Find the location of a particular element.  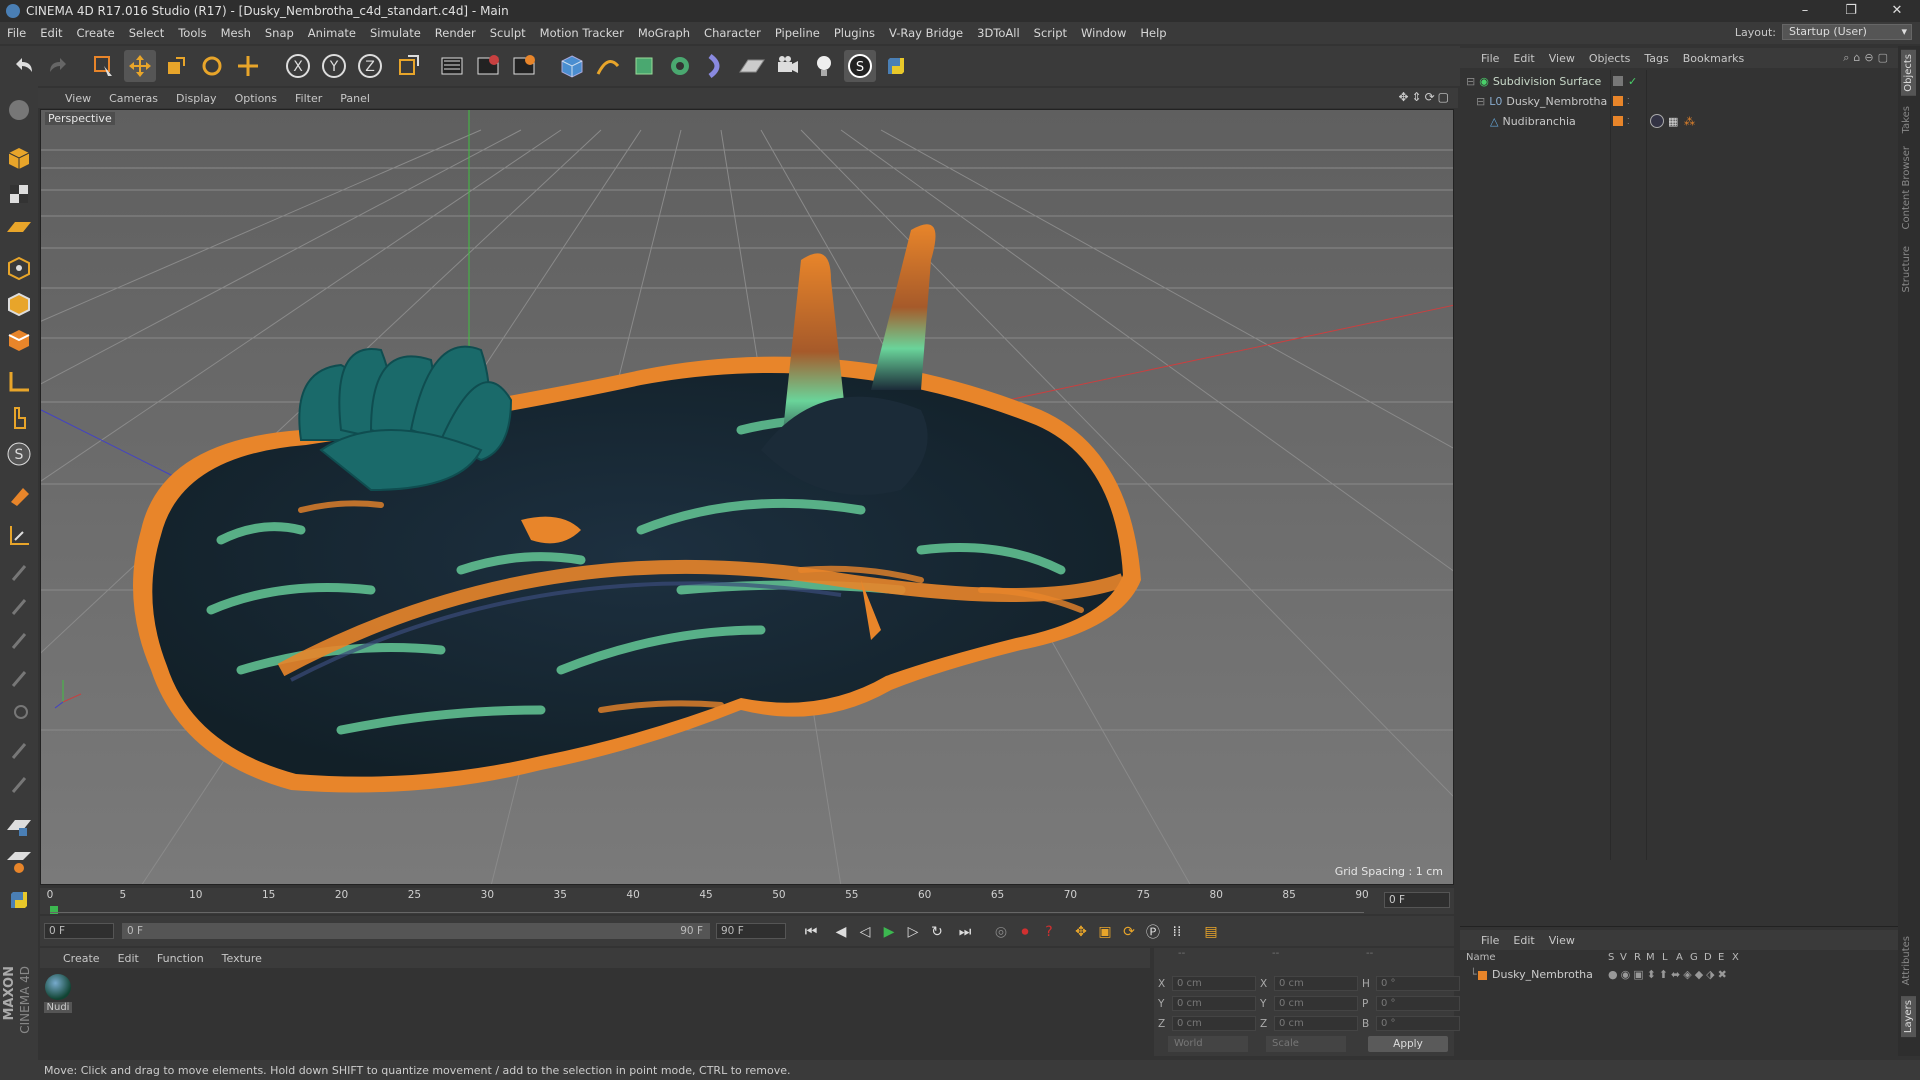

tab-content-browser: Content Browser is located at coordinates (1906, 187).